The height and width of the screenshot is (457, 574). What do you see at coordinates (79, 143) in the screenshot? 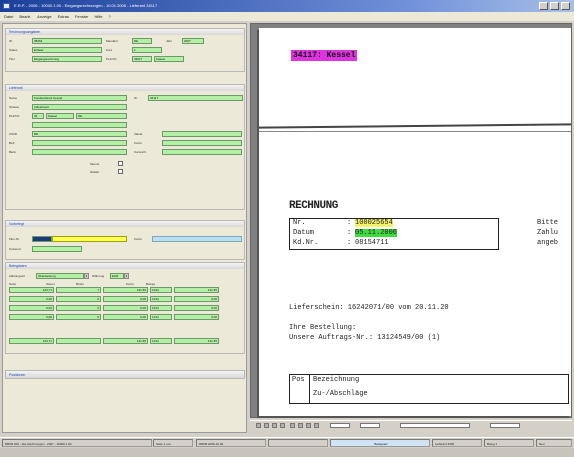
I see `blz-field` at bounding box center [79, 143].